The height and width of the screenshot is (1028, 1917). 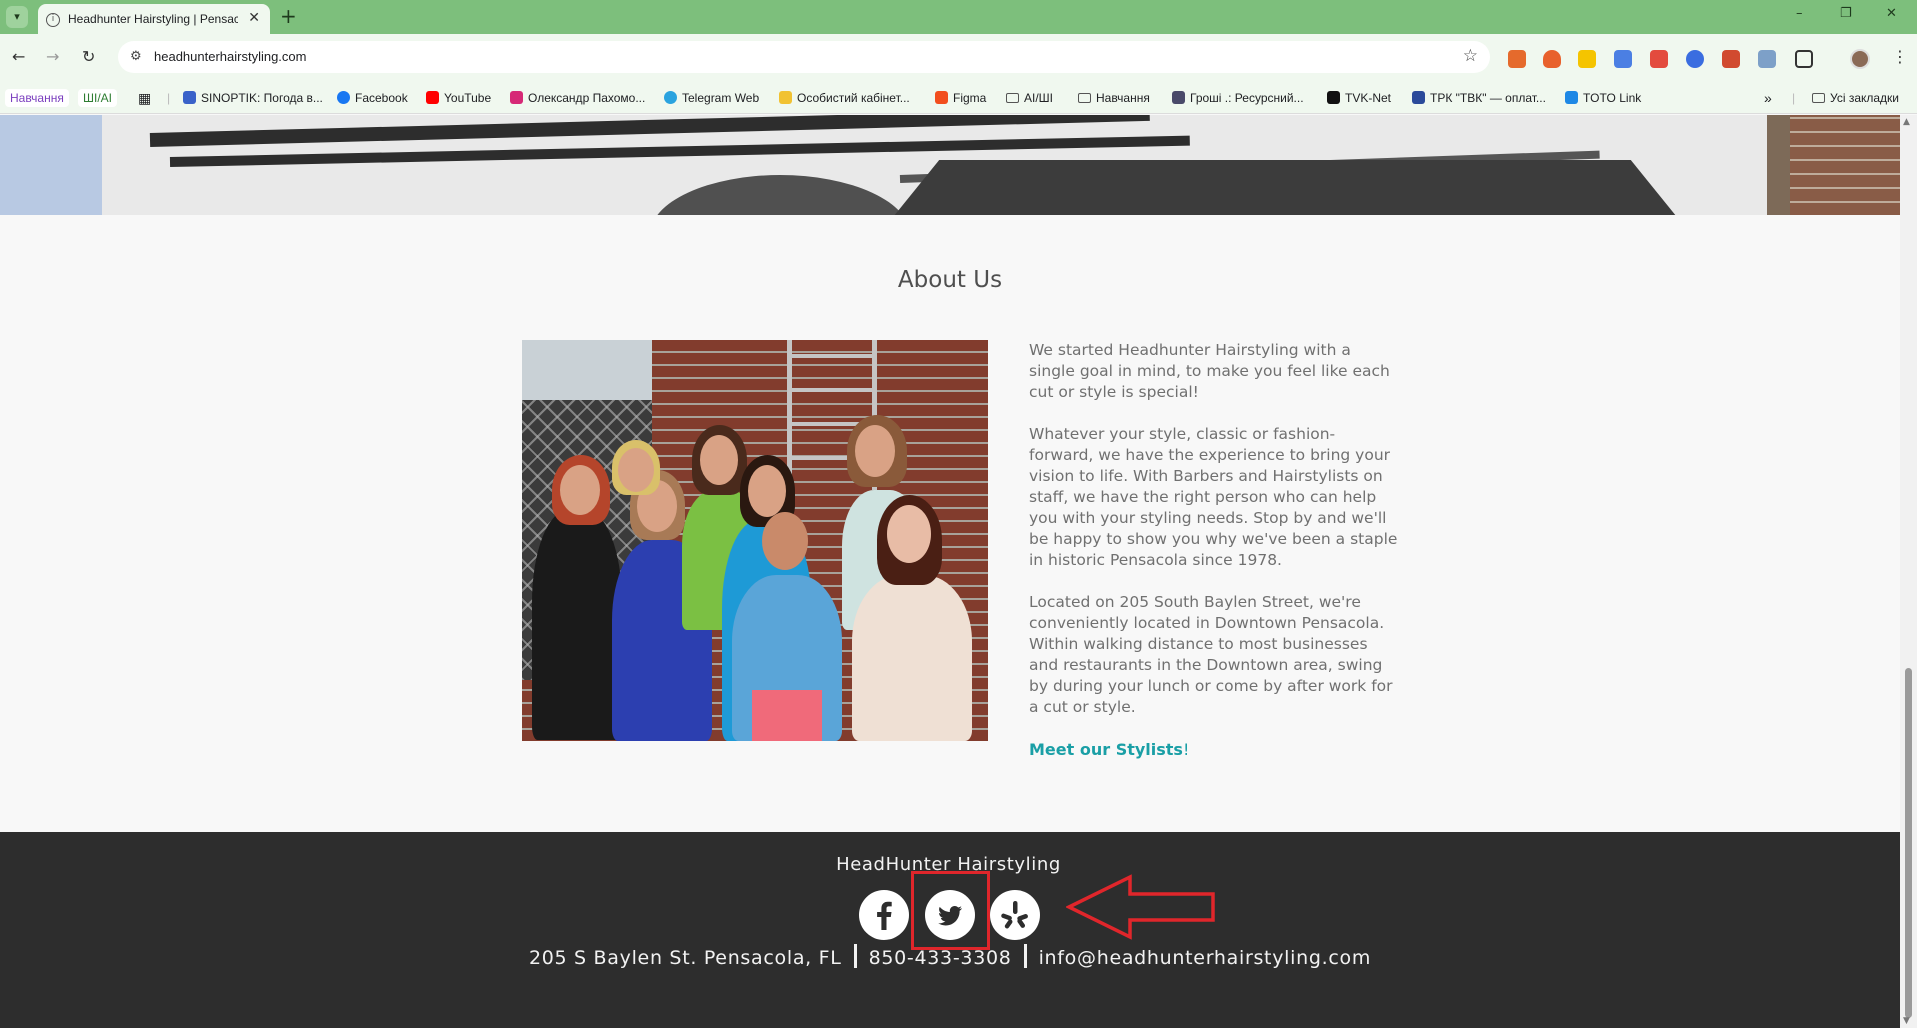 I want to click on bookmark-folder: AI/ШІ, so click(x=1029, y=98).